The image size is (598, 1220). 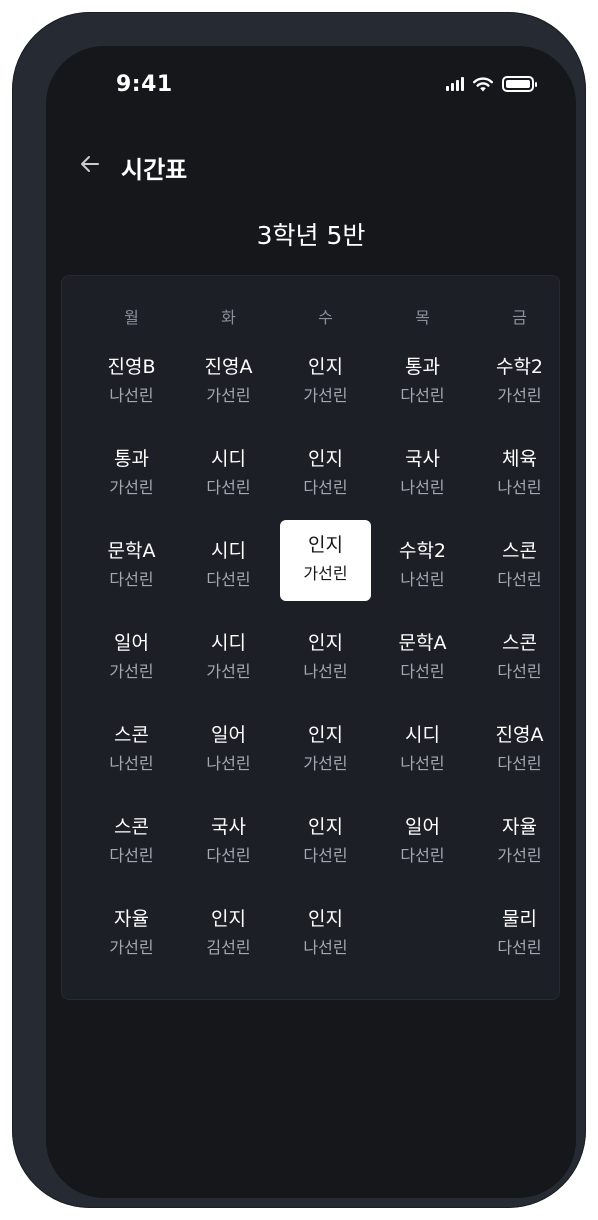 What do you see at coordinates (519, 459) in the screenshot?
I see `subject-label: 체육` at bounding box center [519, 459].